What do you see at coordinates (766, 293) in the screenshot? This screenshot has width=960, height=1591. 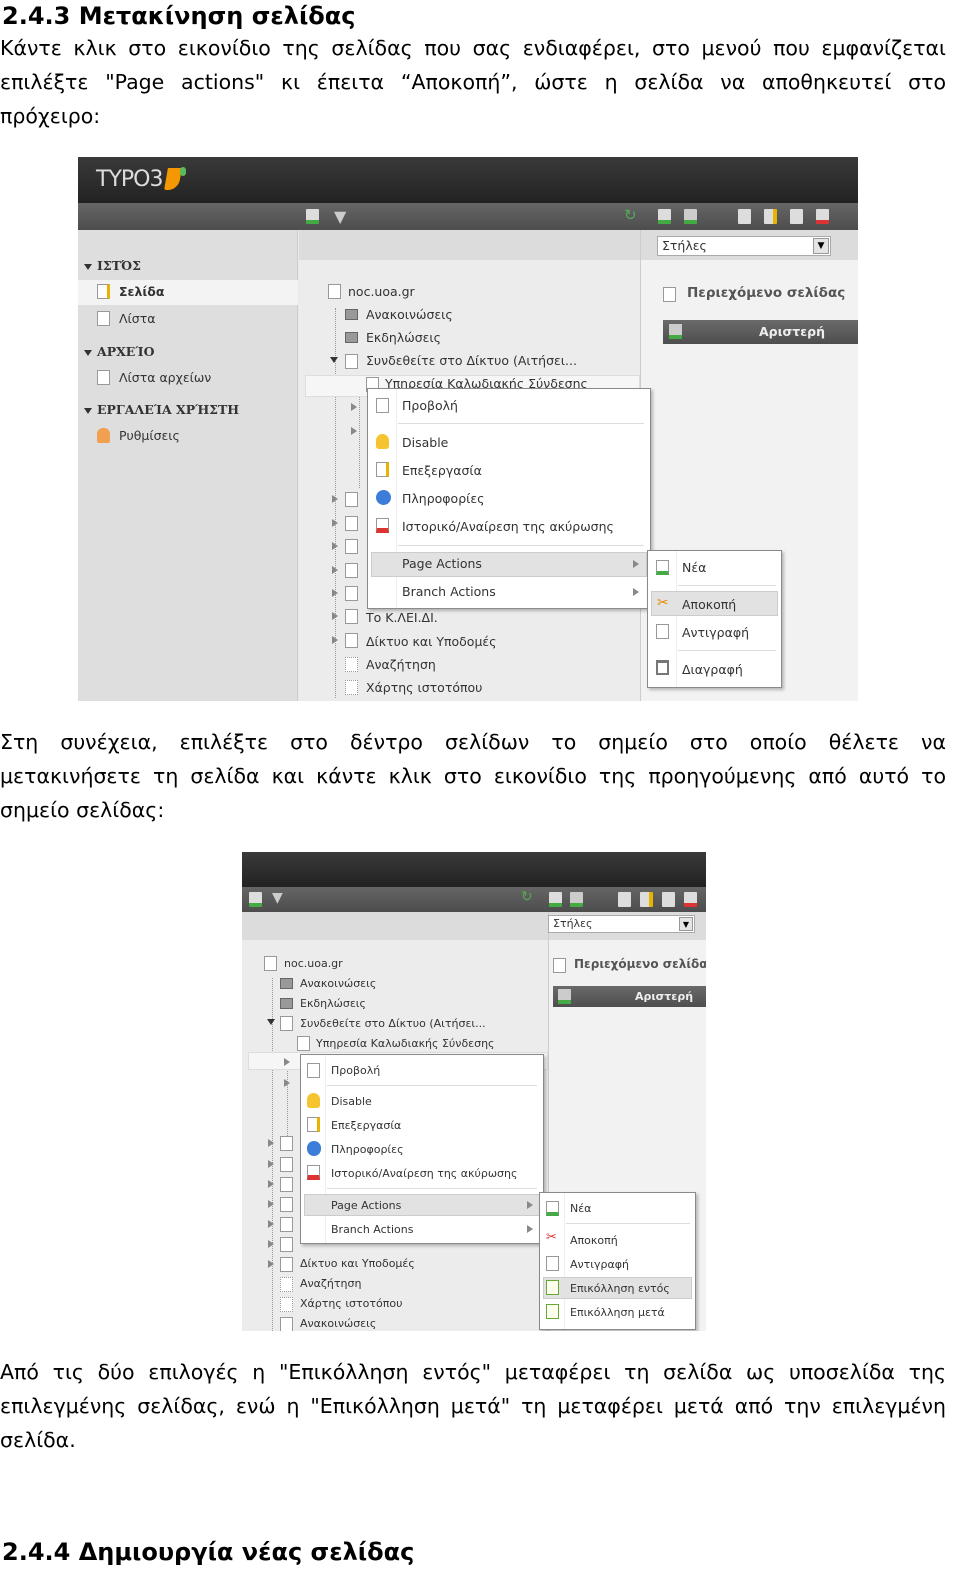 I see `content-title: Περιεχόμενο σελίδας` at bounding box center [766, 293].